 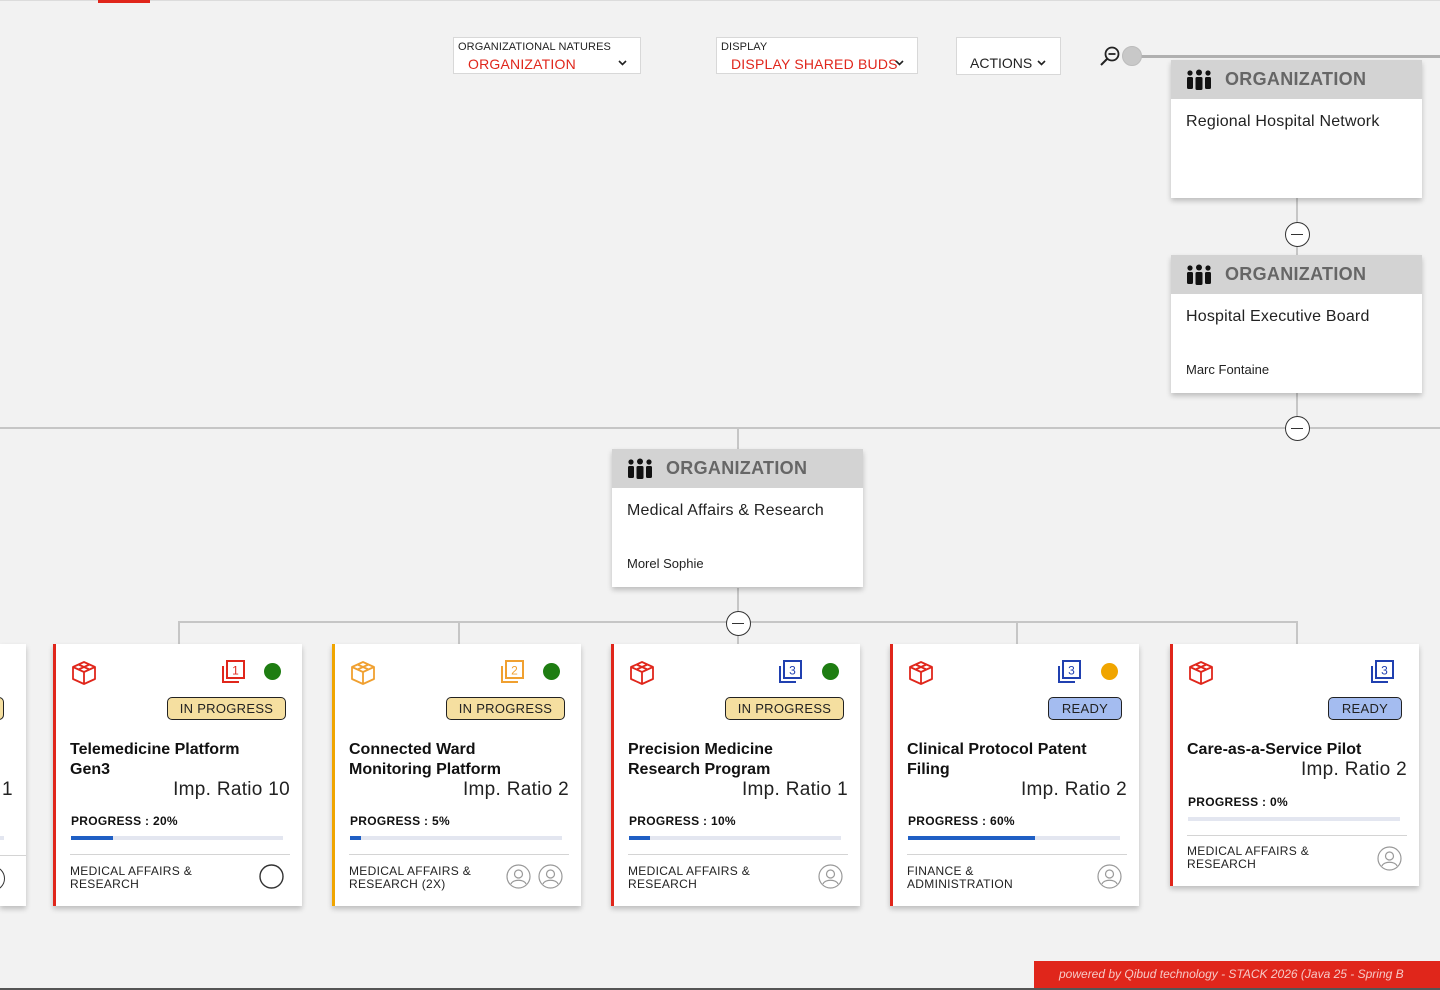 What do you see at coordinates (231, 789) in the screenshot?
I see `bud-ratio: Imp. Ratio 10` at bounding box center [231, 789].